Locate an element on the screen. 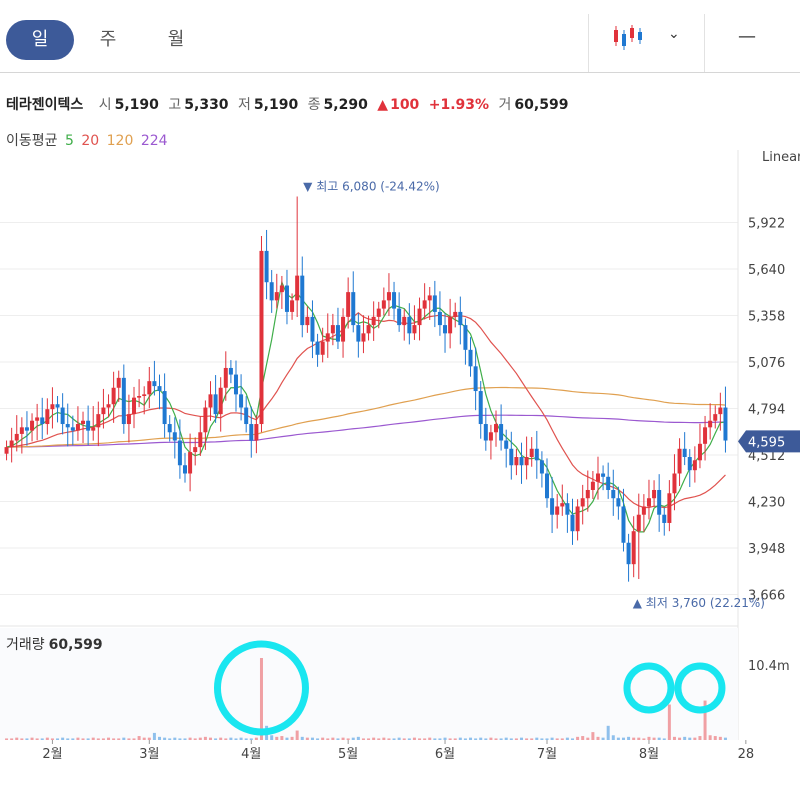 The height and width of the screenshot is (800, 800). x-tick-label: 8월 is located at coordinates (649, 754).